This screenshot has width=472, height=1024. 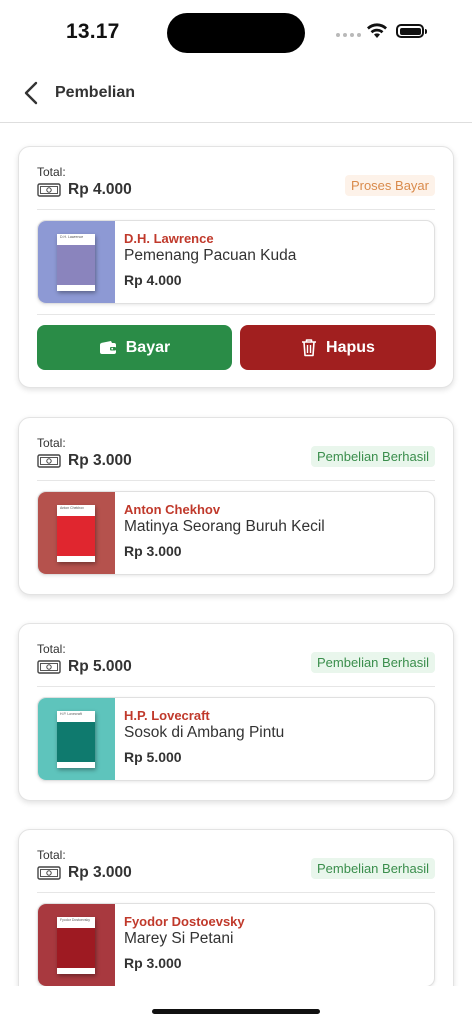 What do you see at coordinates (389, 185) in the screenshot?
I see `status-badge: Proses Bayar` at bounding box center [389, 185].